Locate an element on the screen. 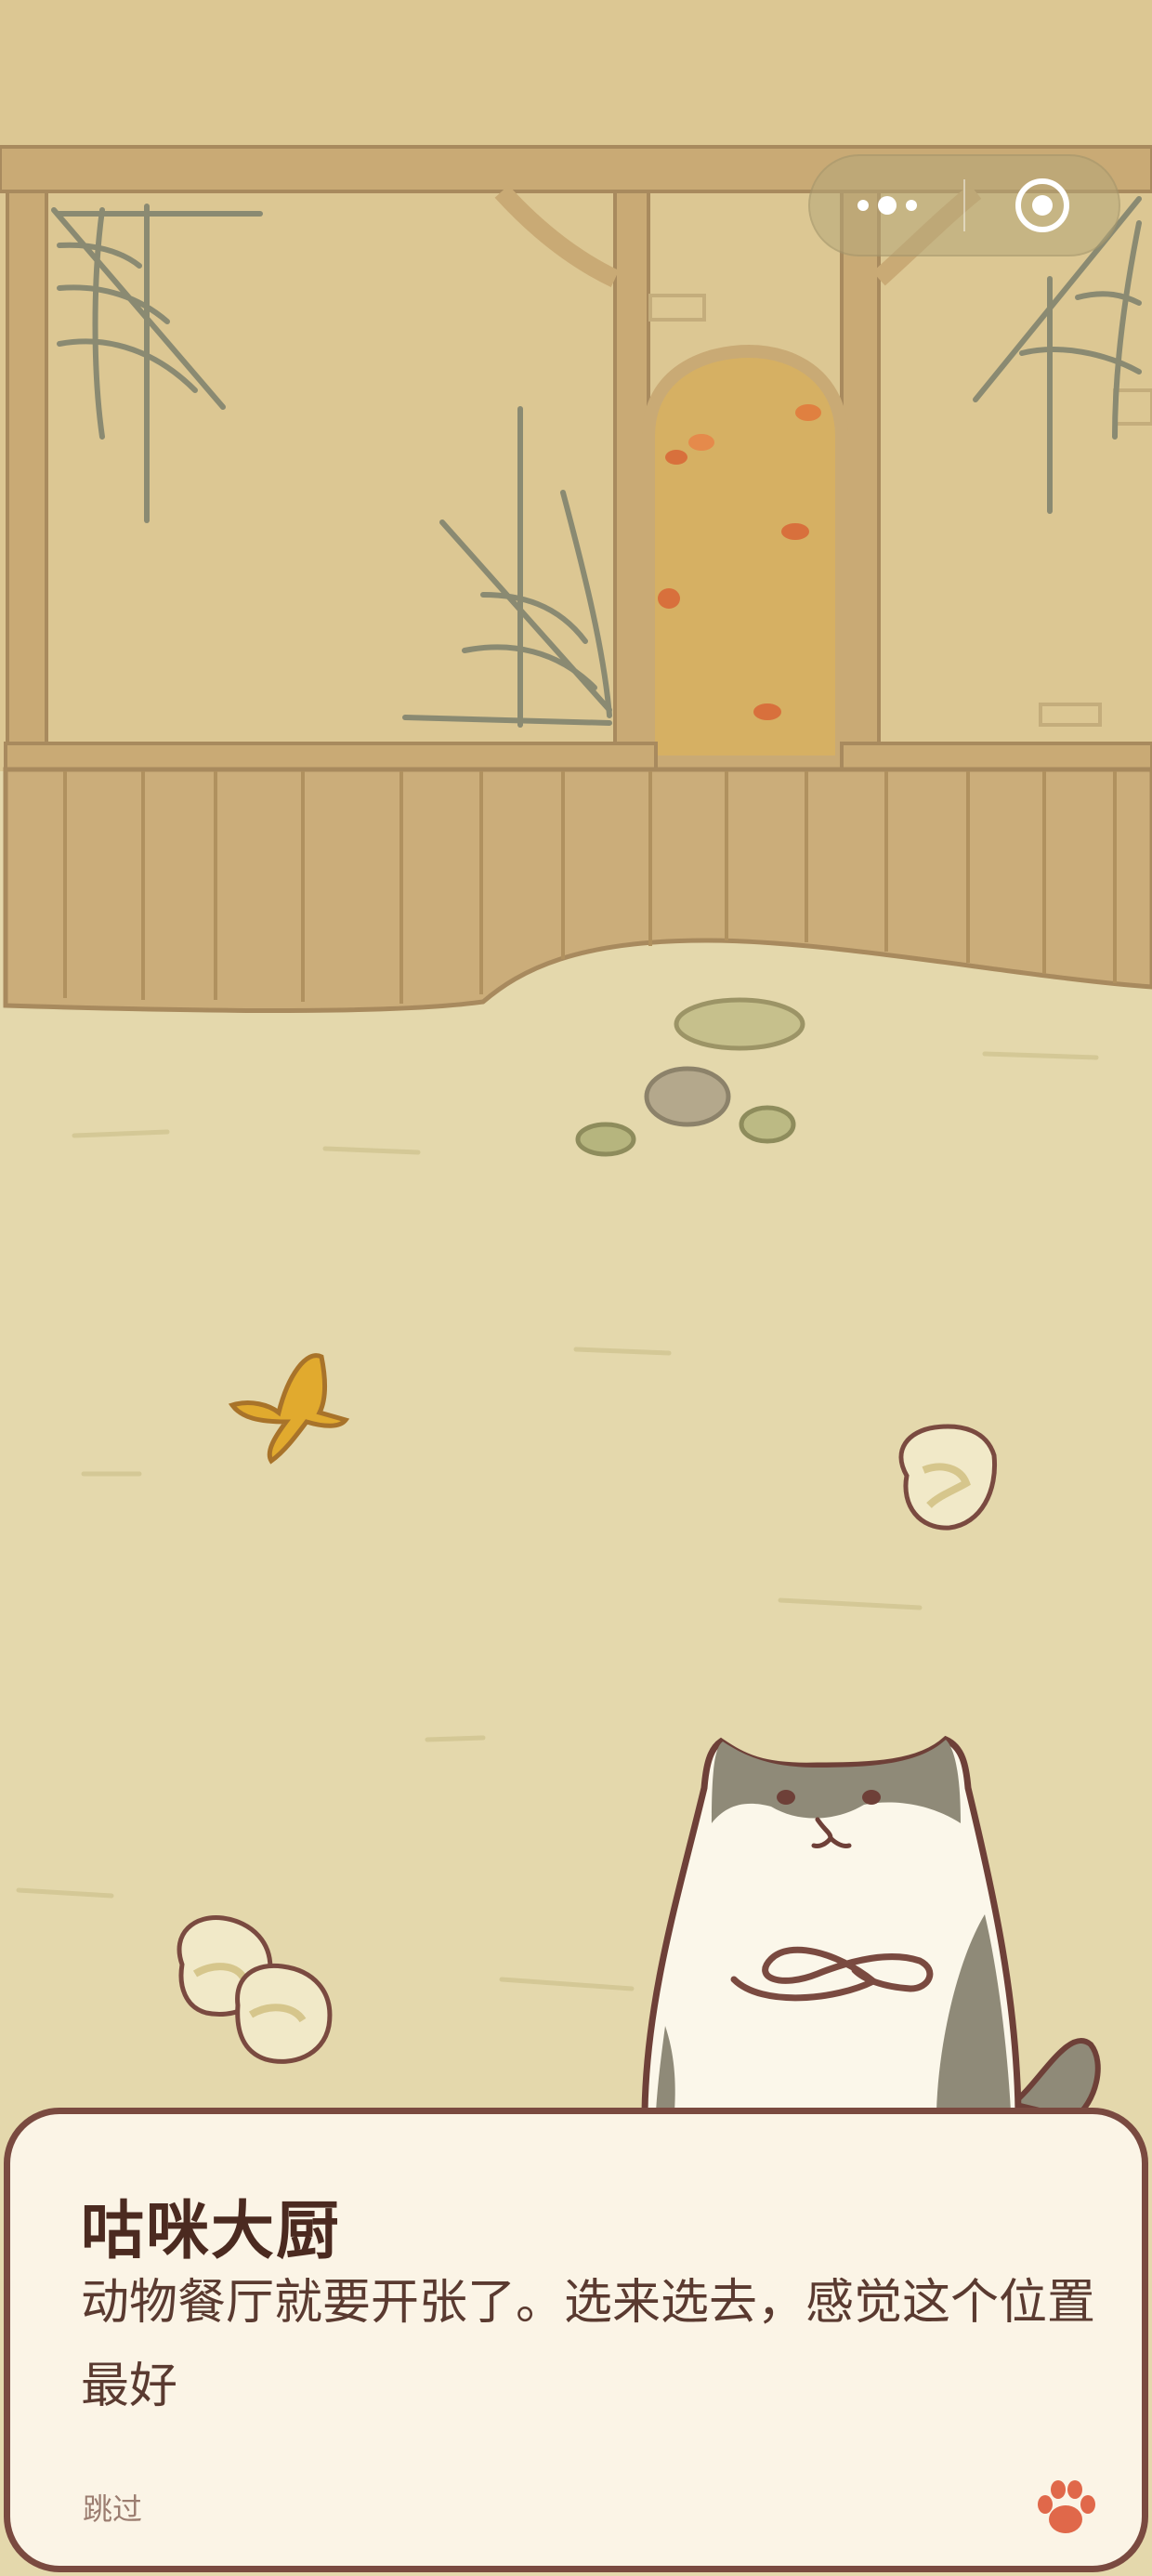 Image resolution: width=1152 pixels, height=2576 pixels. target-close-icon is located at coordinates (1042, 205).